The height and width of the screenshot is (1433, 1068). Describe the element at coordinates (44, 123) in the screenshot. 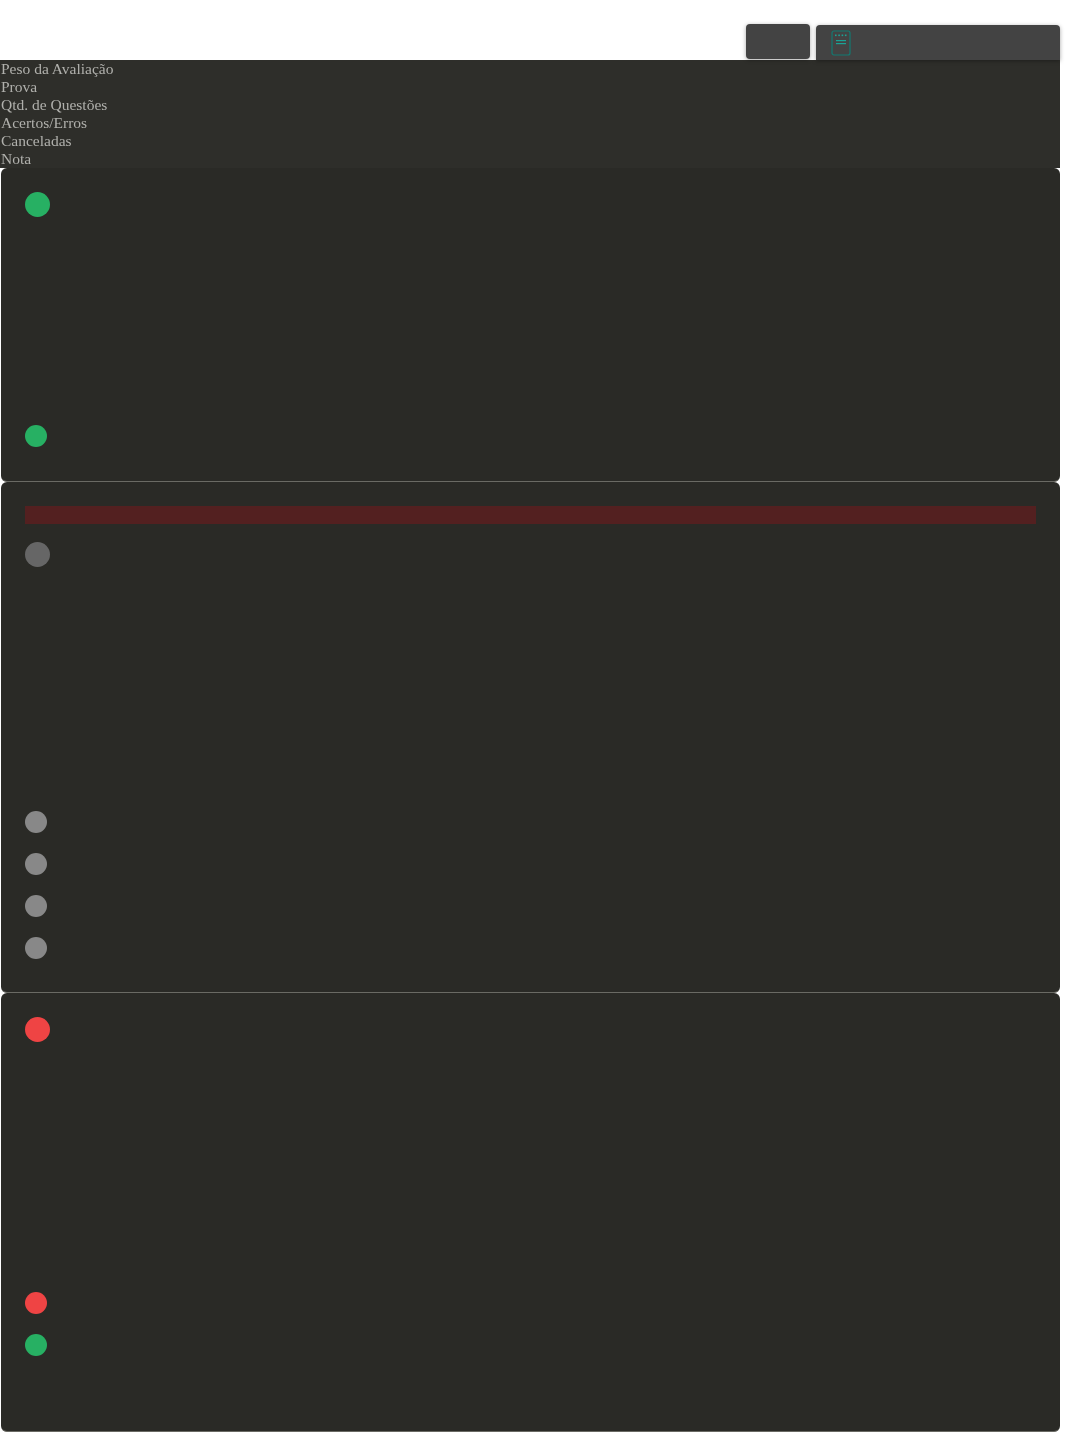

I see `summary-label: Acertos/Erros` at that location.